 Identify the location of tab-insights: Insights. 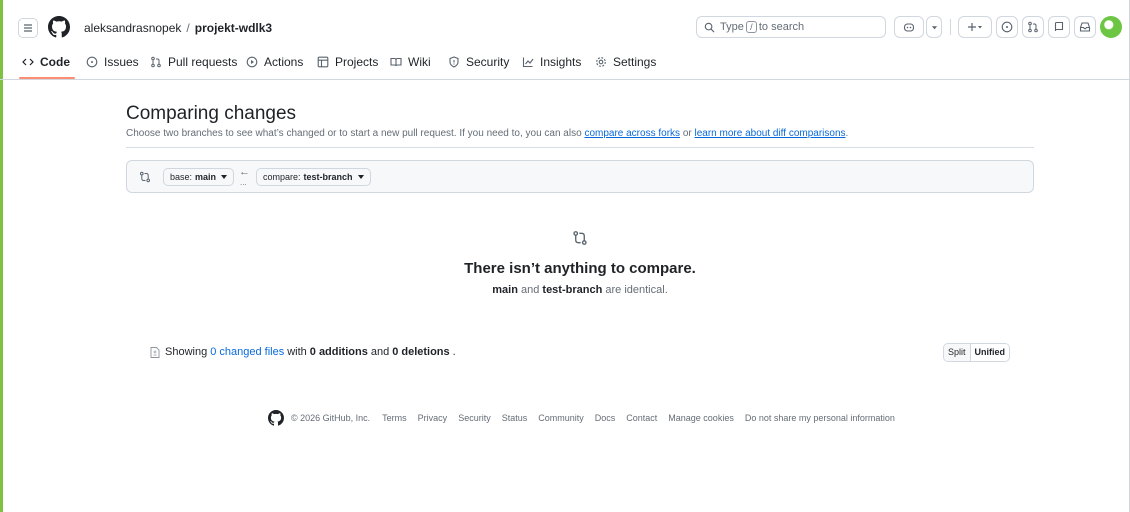
(551, 62).